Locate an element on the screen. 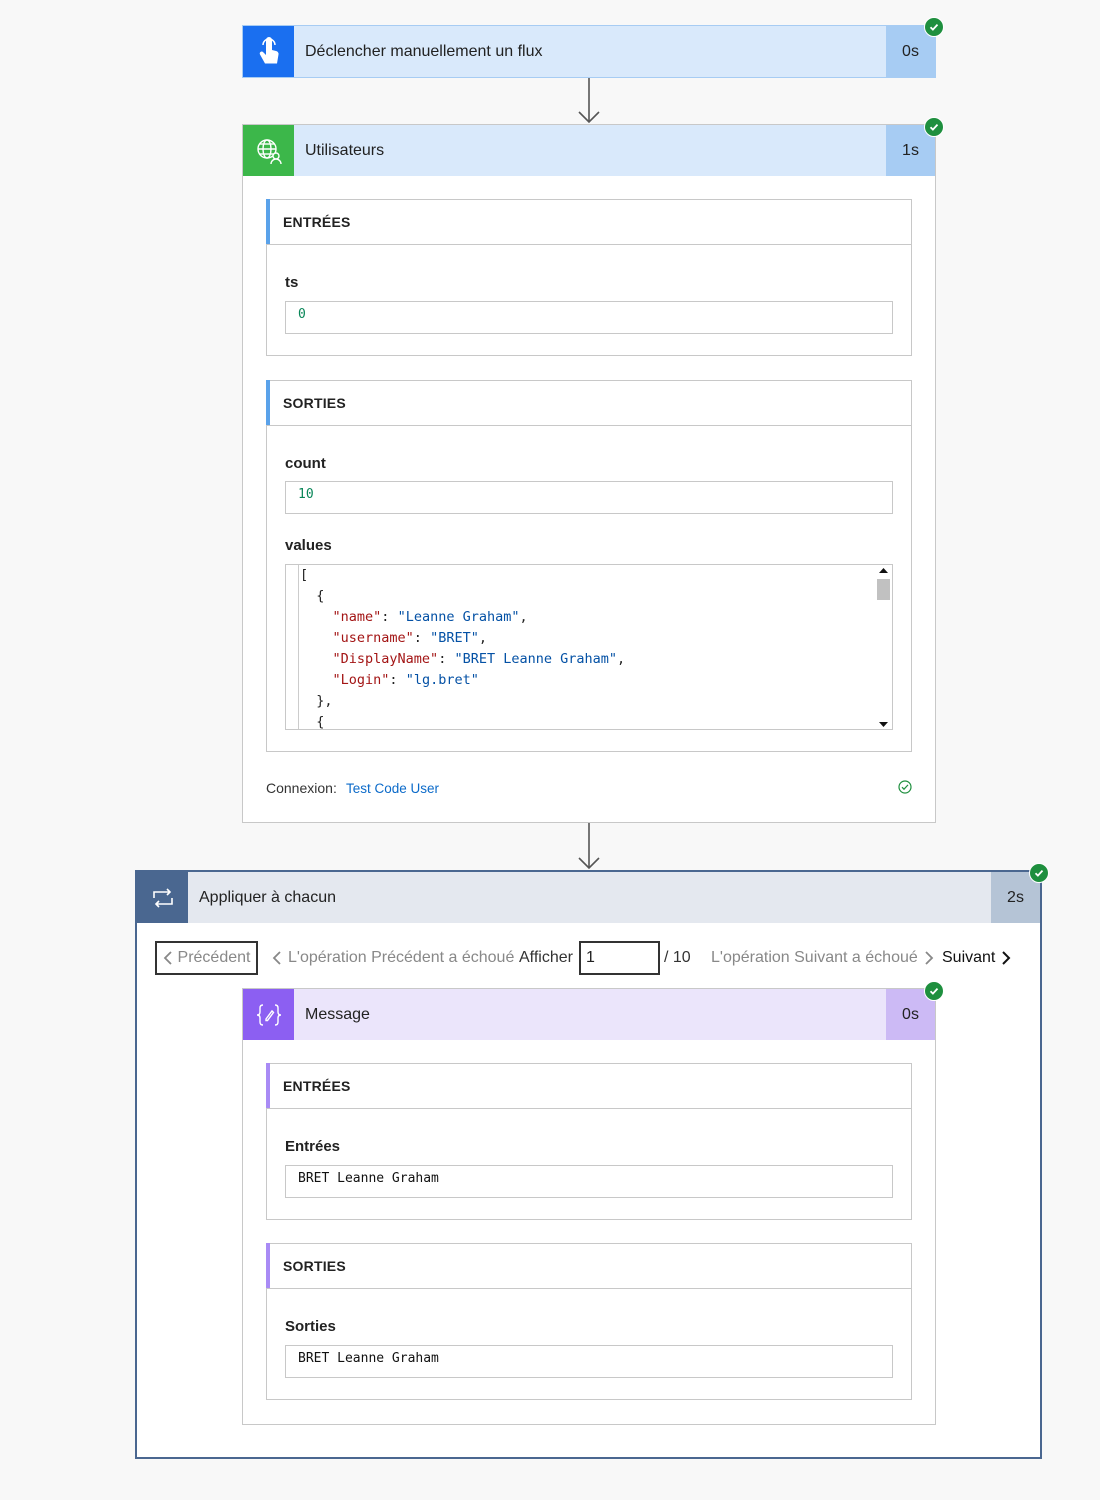  code-line: }, is located at coordinates (324, 701).